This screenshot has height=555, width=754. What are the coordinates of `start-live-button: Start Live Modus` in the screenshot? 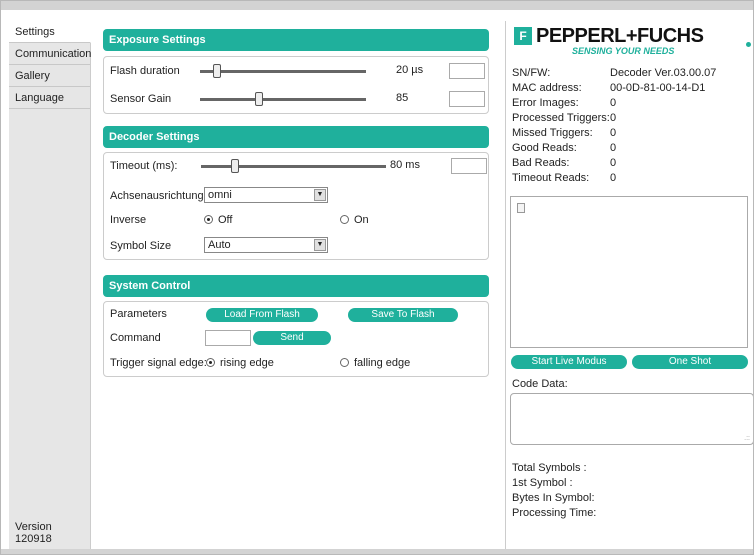 It's located at (569, 362).